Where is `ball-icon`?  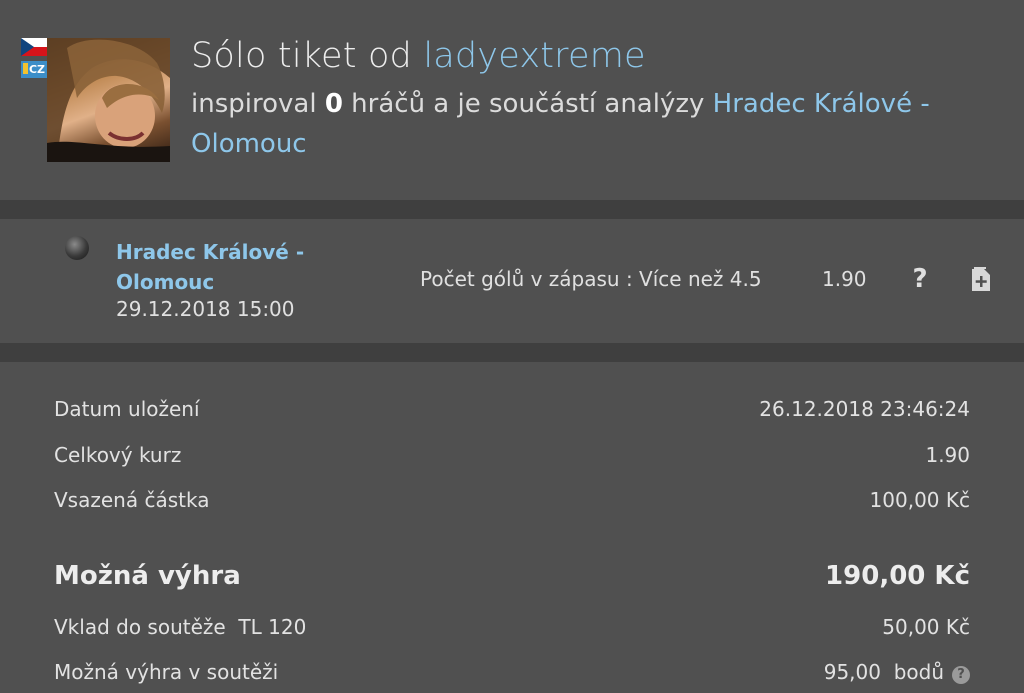
ball-icon is located at coordinates (77, 248).